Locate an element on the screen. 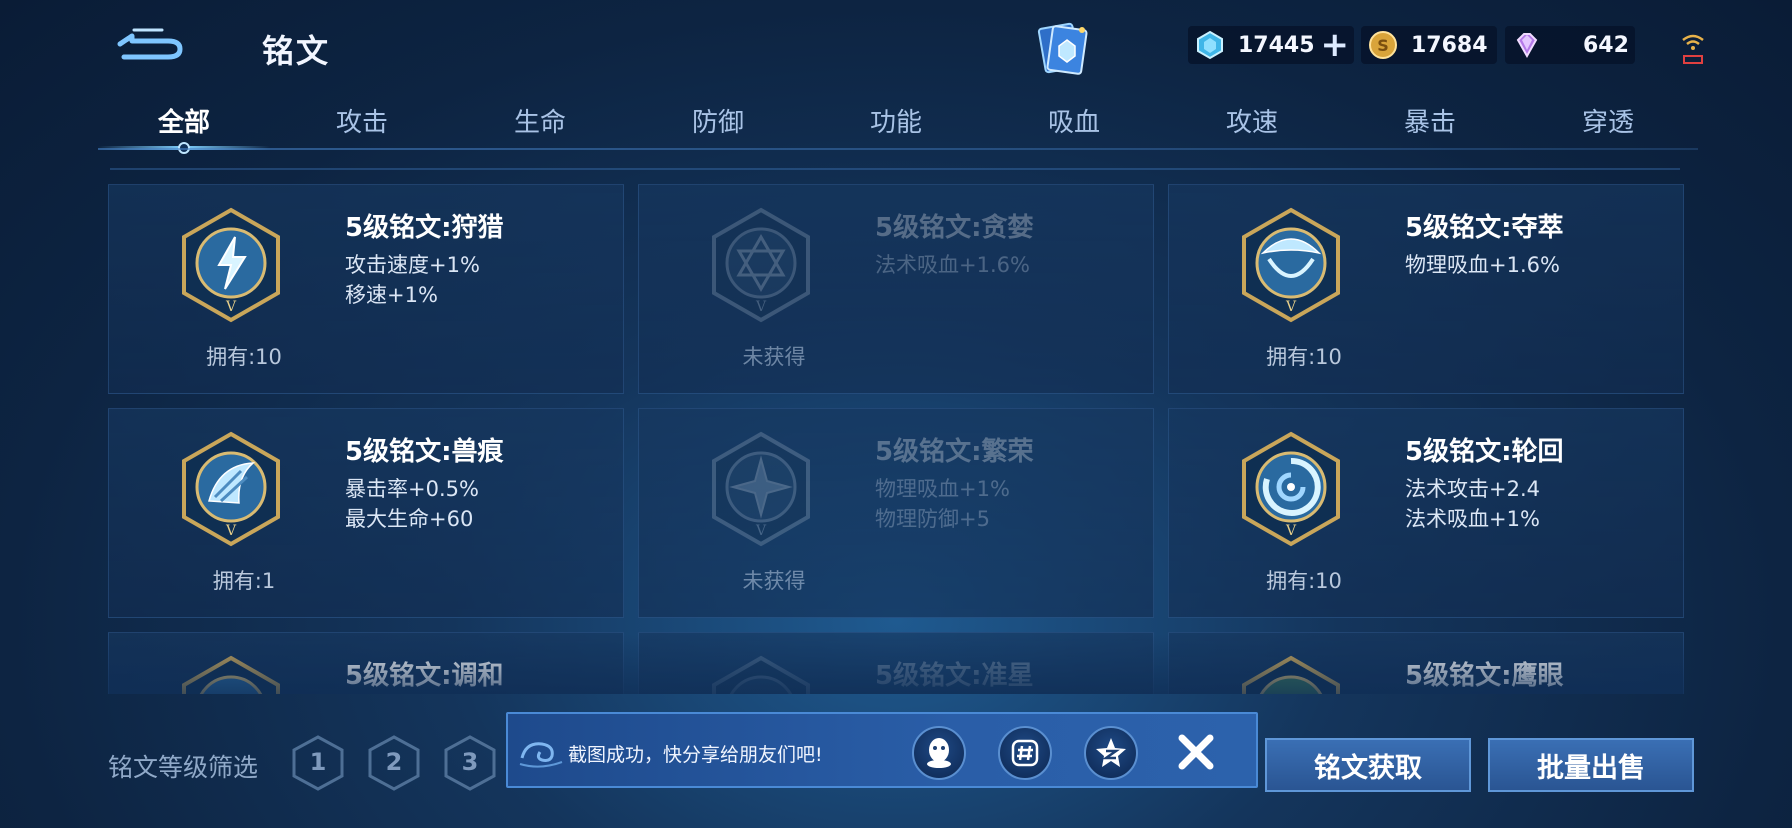 This screenshot has height=828, width=1792. inscription-card: V 5级铭文:狩猎 攻击速度+1% 移速+1% 拥有:10 is located at coordinates (366, 289).